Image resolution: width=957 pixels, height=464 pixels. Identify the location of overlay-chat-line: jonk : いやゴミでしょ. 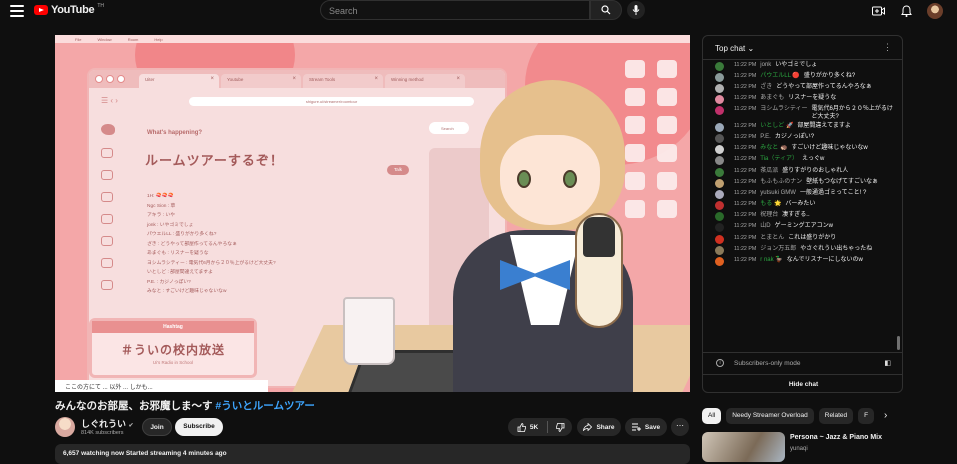
(170, 225).